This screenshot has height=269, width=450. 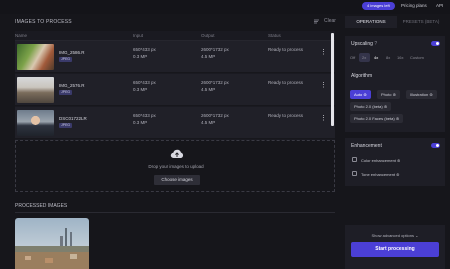 I want to click on api-link: API, so click(x=439, y=6).